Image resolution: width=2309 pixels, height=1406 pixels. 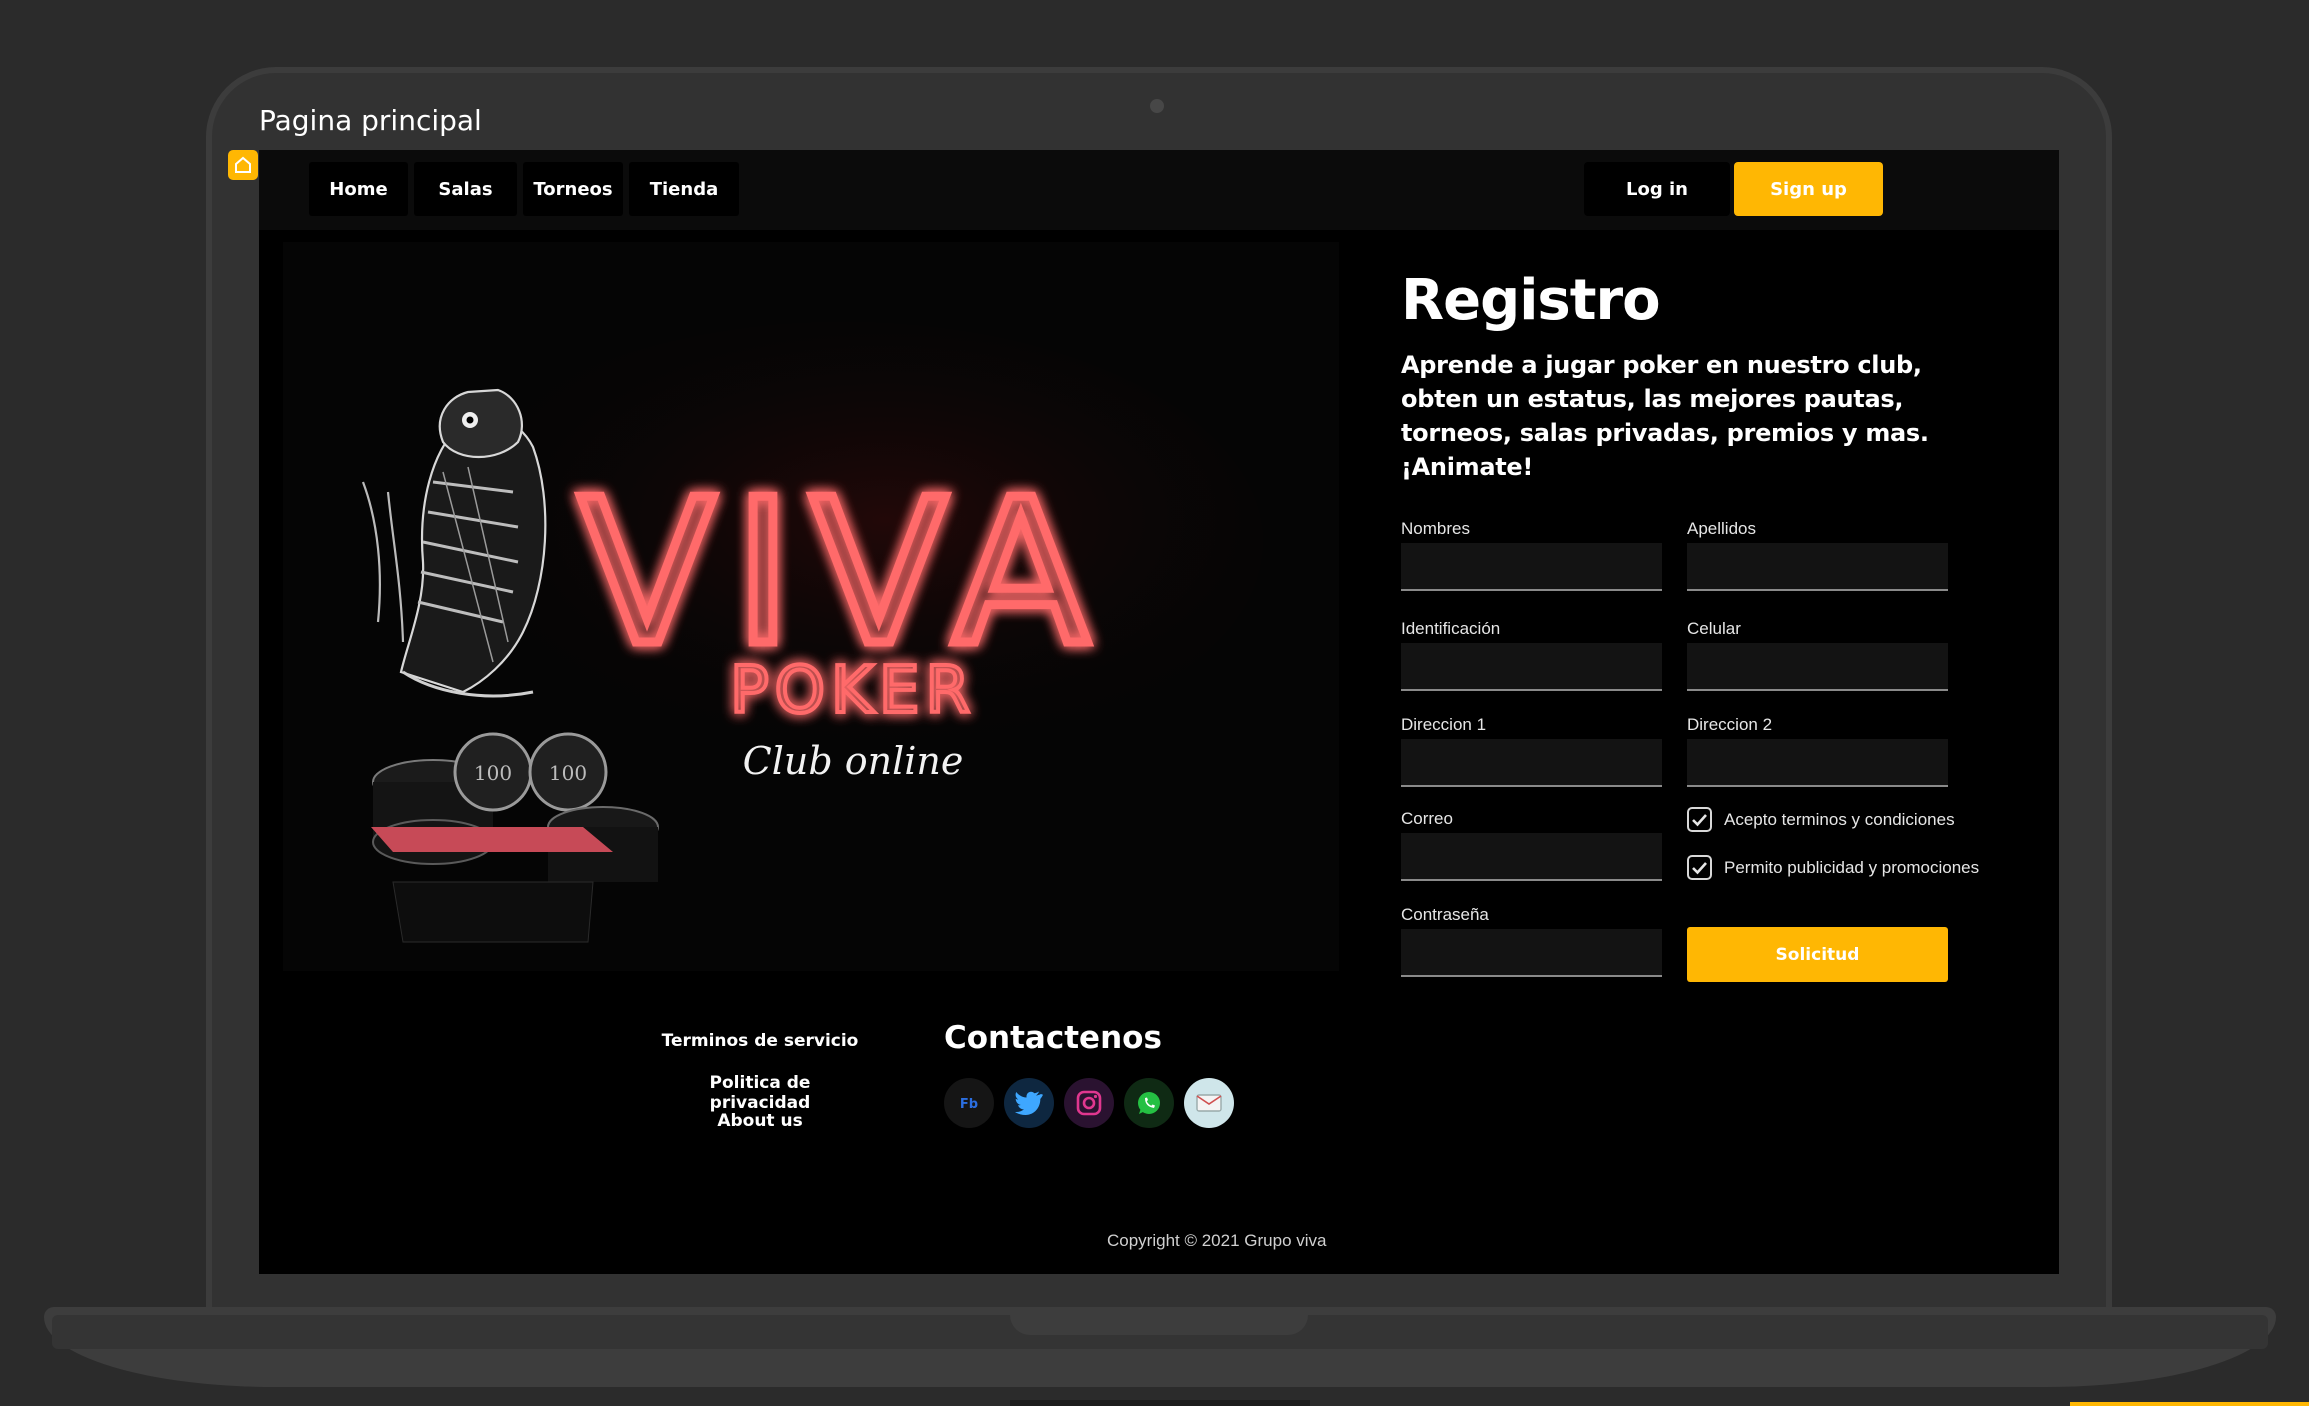 What do you see at coordinates (684, 189) in the screenshot?
I see `nav-tienda: Tienda` at bounding box center [684, 189].